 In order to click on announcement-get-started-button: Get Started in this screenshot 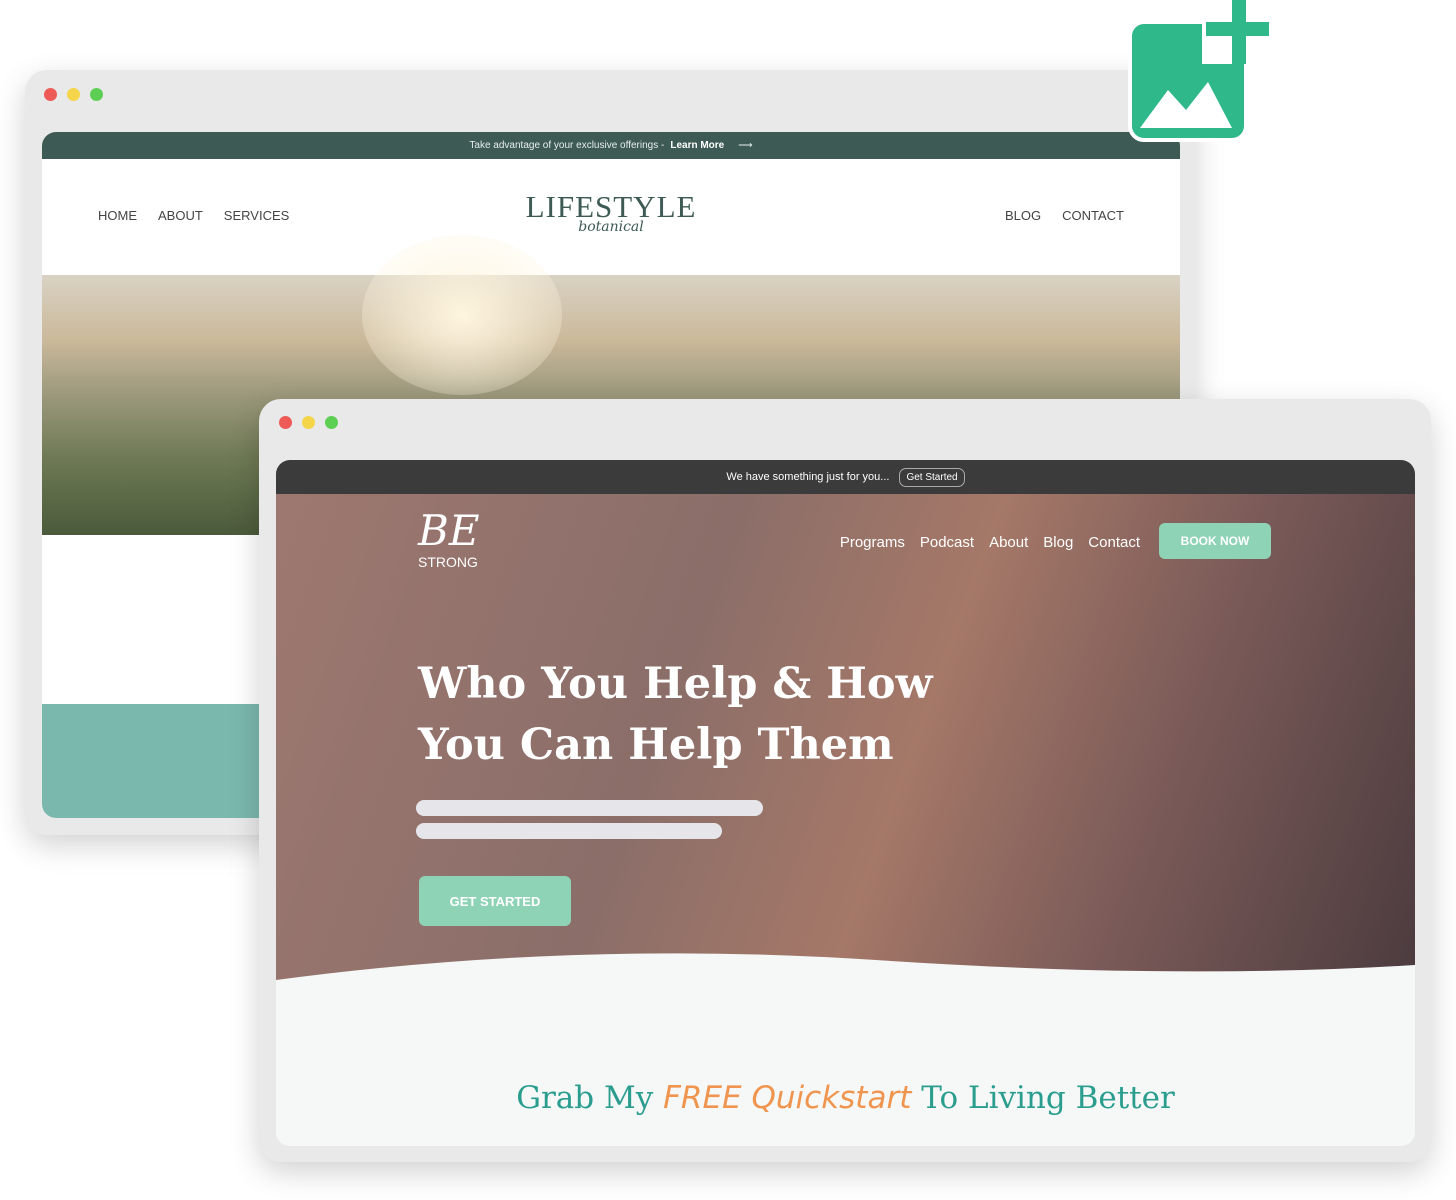, I will do `click(932, 477)`.